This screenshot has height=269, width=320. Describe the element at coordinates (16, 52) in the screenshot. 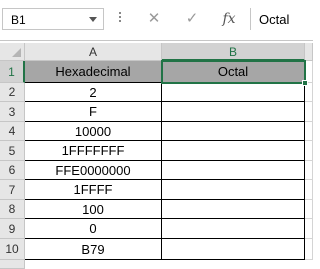

I see `select-all-triangle-icon` at that location.